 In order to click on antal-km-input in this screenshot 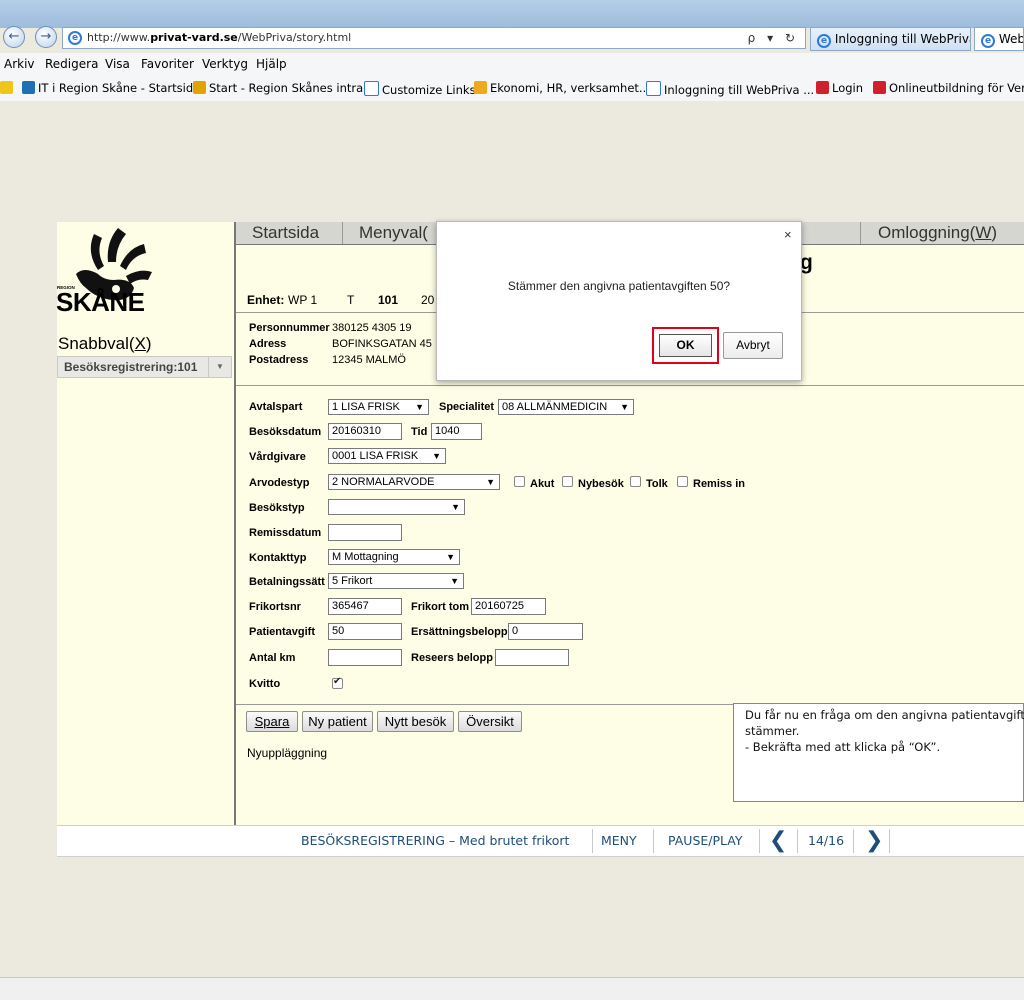, I will do `click(365, 657)`.